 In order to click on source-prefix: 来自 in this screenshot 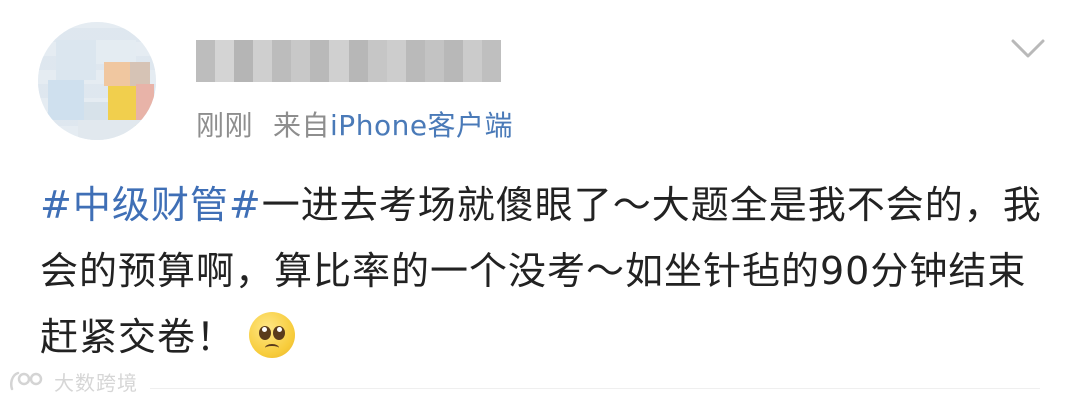, I will do `click(302, 125)`.